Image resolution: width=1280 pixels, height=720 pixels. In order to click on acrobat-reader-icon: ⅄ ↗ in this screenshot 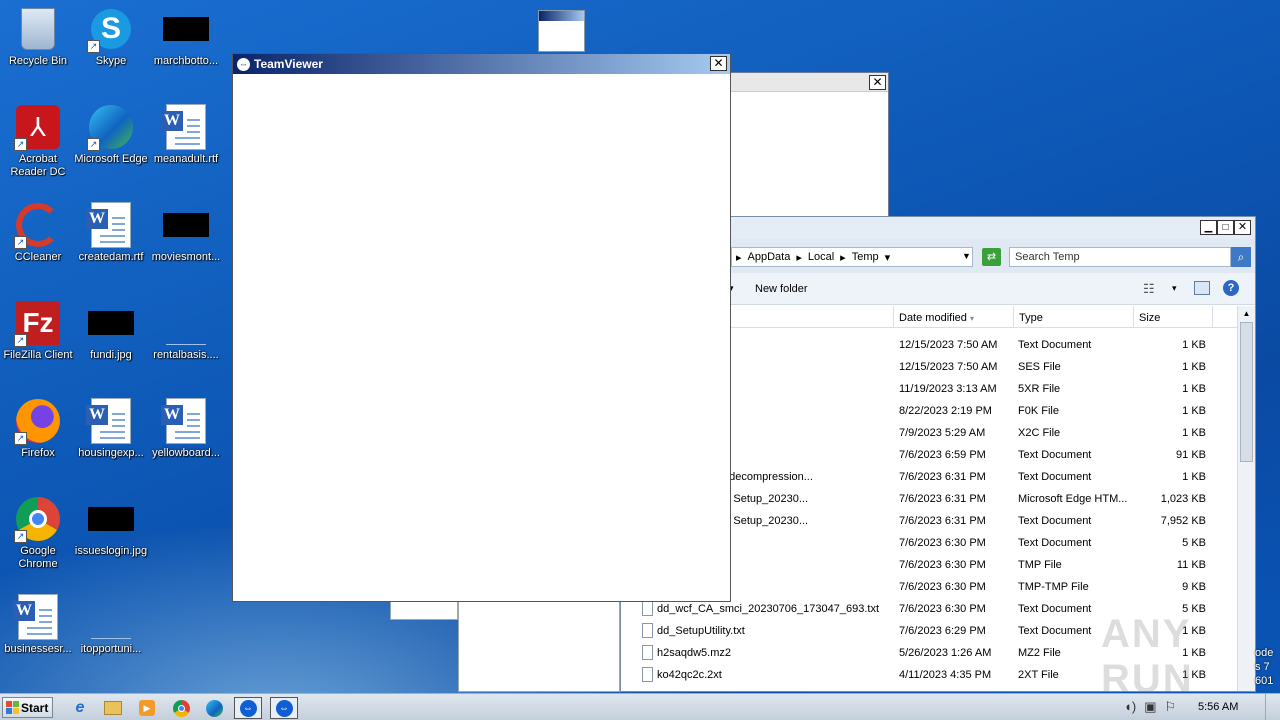, I will do `click(38, 127)`.